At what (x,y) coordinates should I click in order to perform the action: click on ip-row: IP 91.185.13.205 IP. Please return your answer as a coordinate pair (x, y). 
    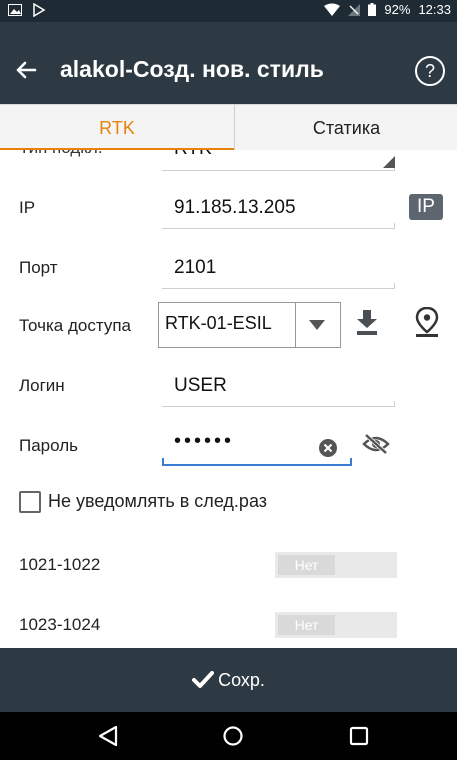
    Looking at the image, I should click on (228, 211).